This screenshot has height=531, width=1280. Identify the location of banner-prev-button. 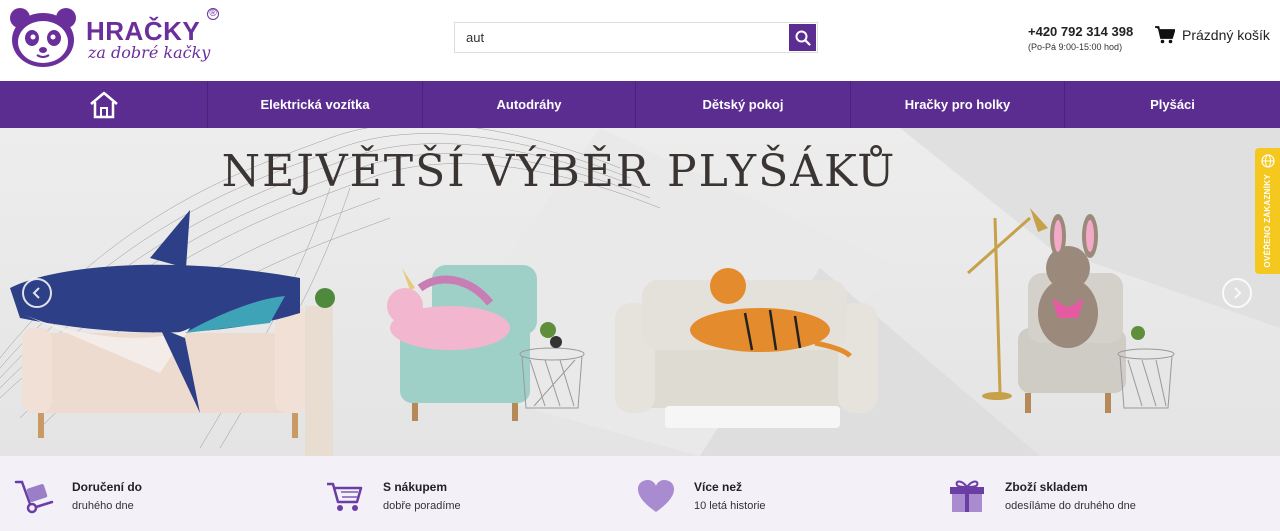
(37, 293).